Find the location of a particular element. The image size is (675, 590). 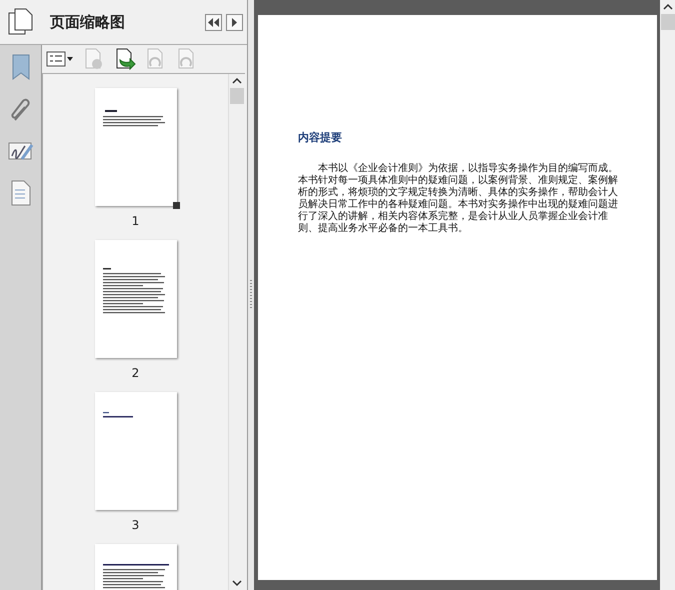

options-menu-icon is located at coordinates (60, 59).